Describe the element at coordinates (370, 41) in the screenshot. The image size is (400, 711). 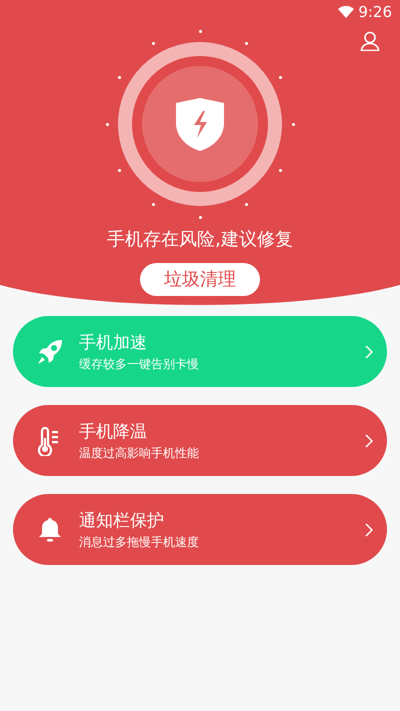
I see `user-icon` at that location.